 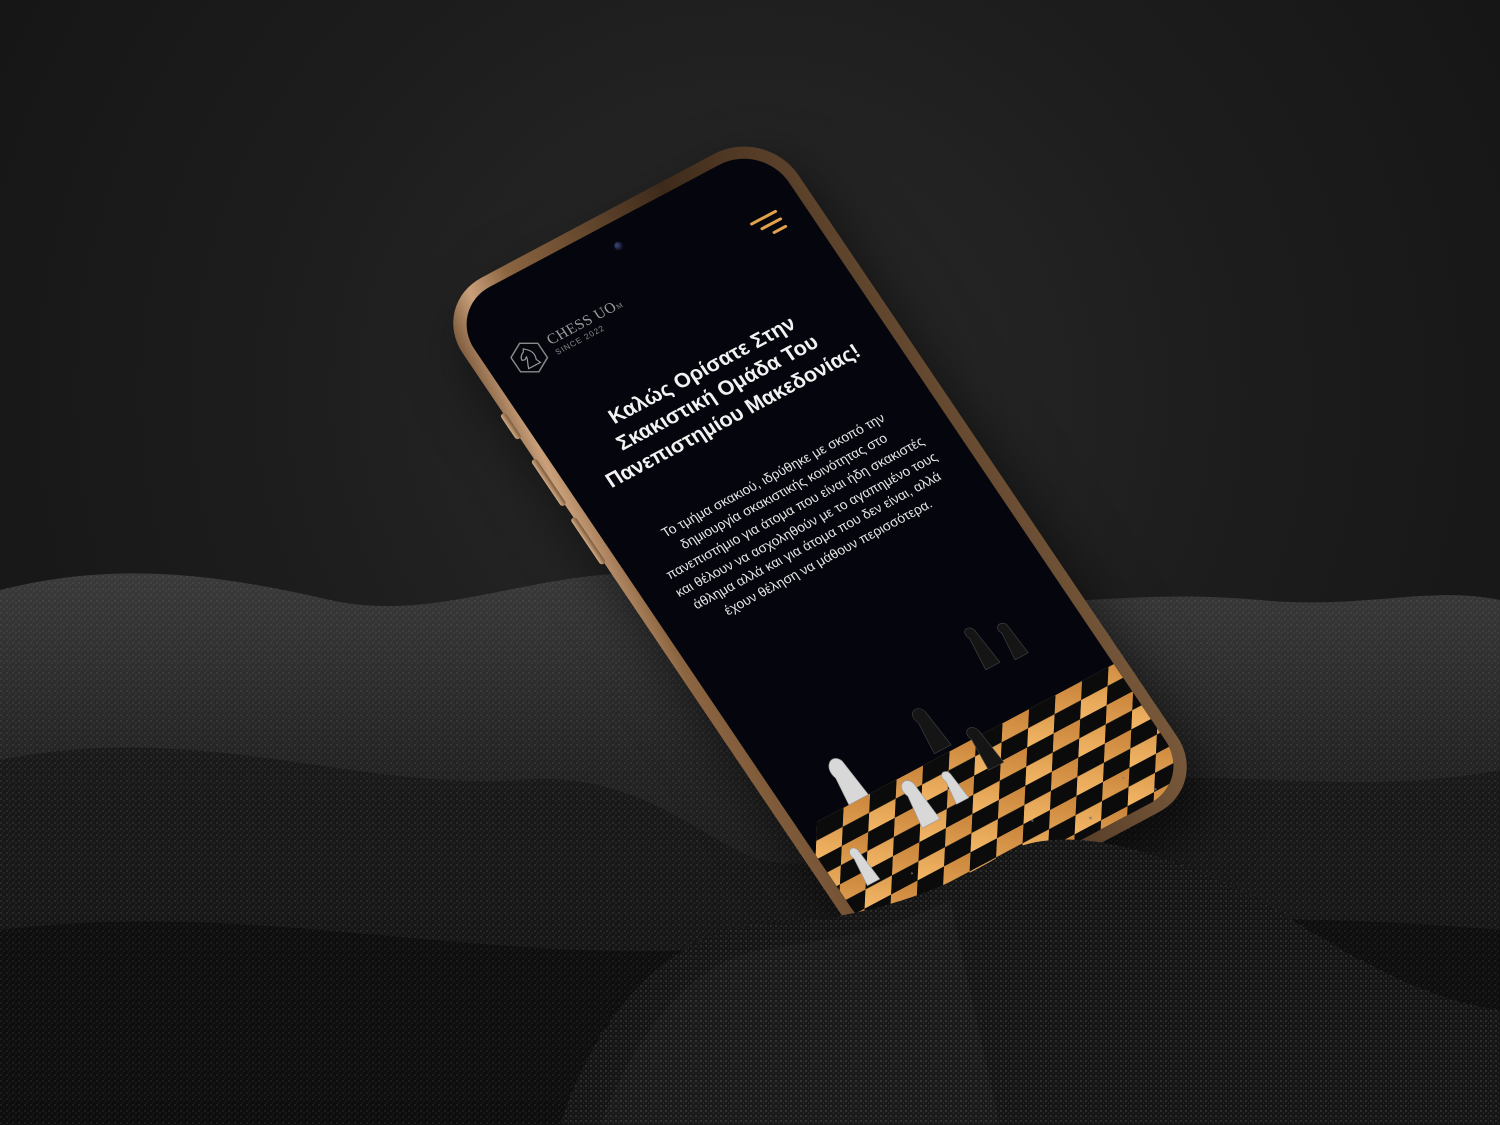 I want to click on hamburger-menu-button, so click(x=769, y=227).